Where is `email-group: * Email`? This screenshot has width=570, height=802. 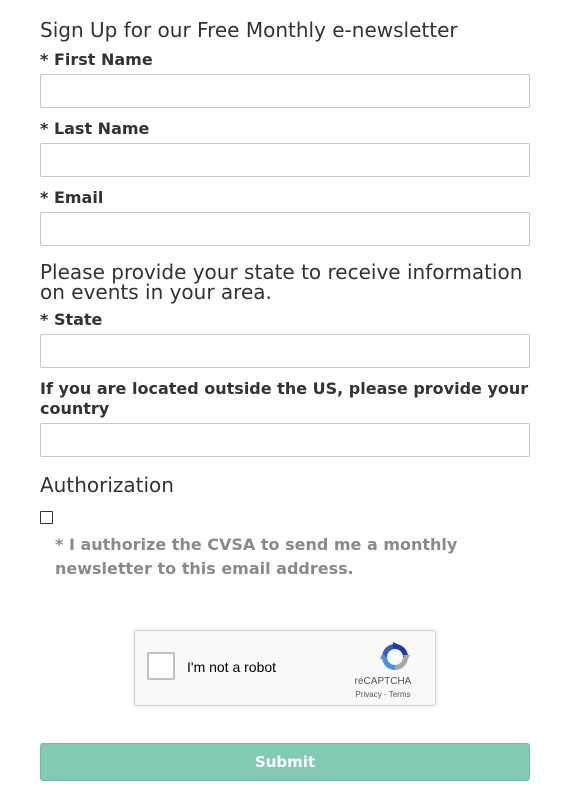 email-group: * Email is located at coordinates (285, 217).